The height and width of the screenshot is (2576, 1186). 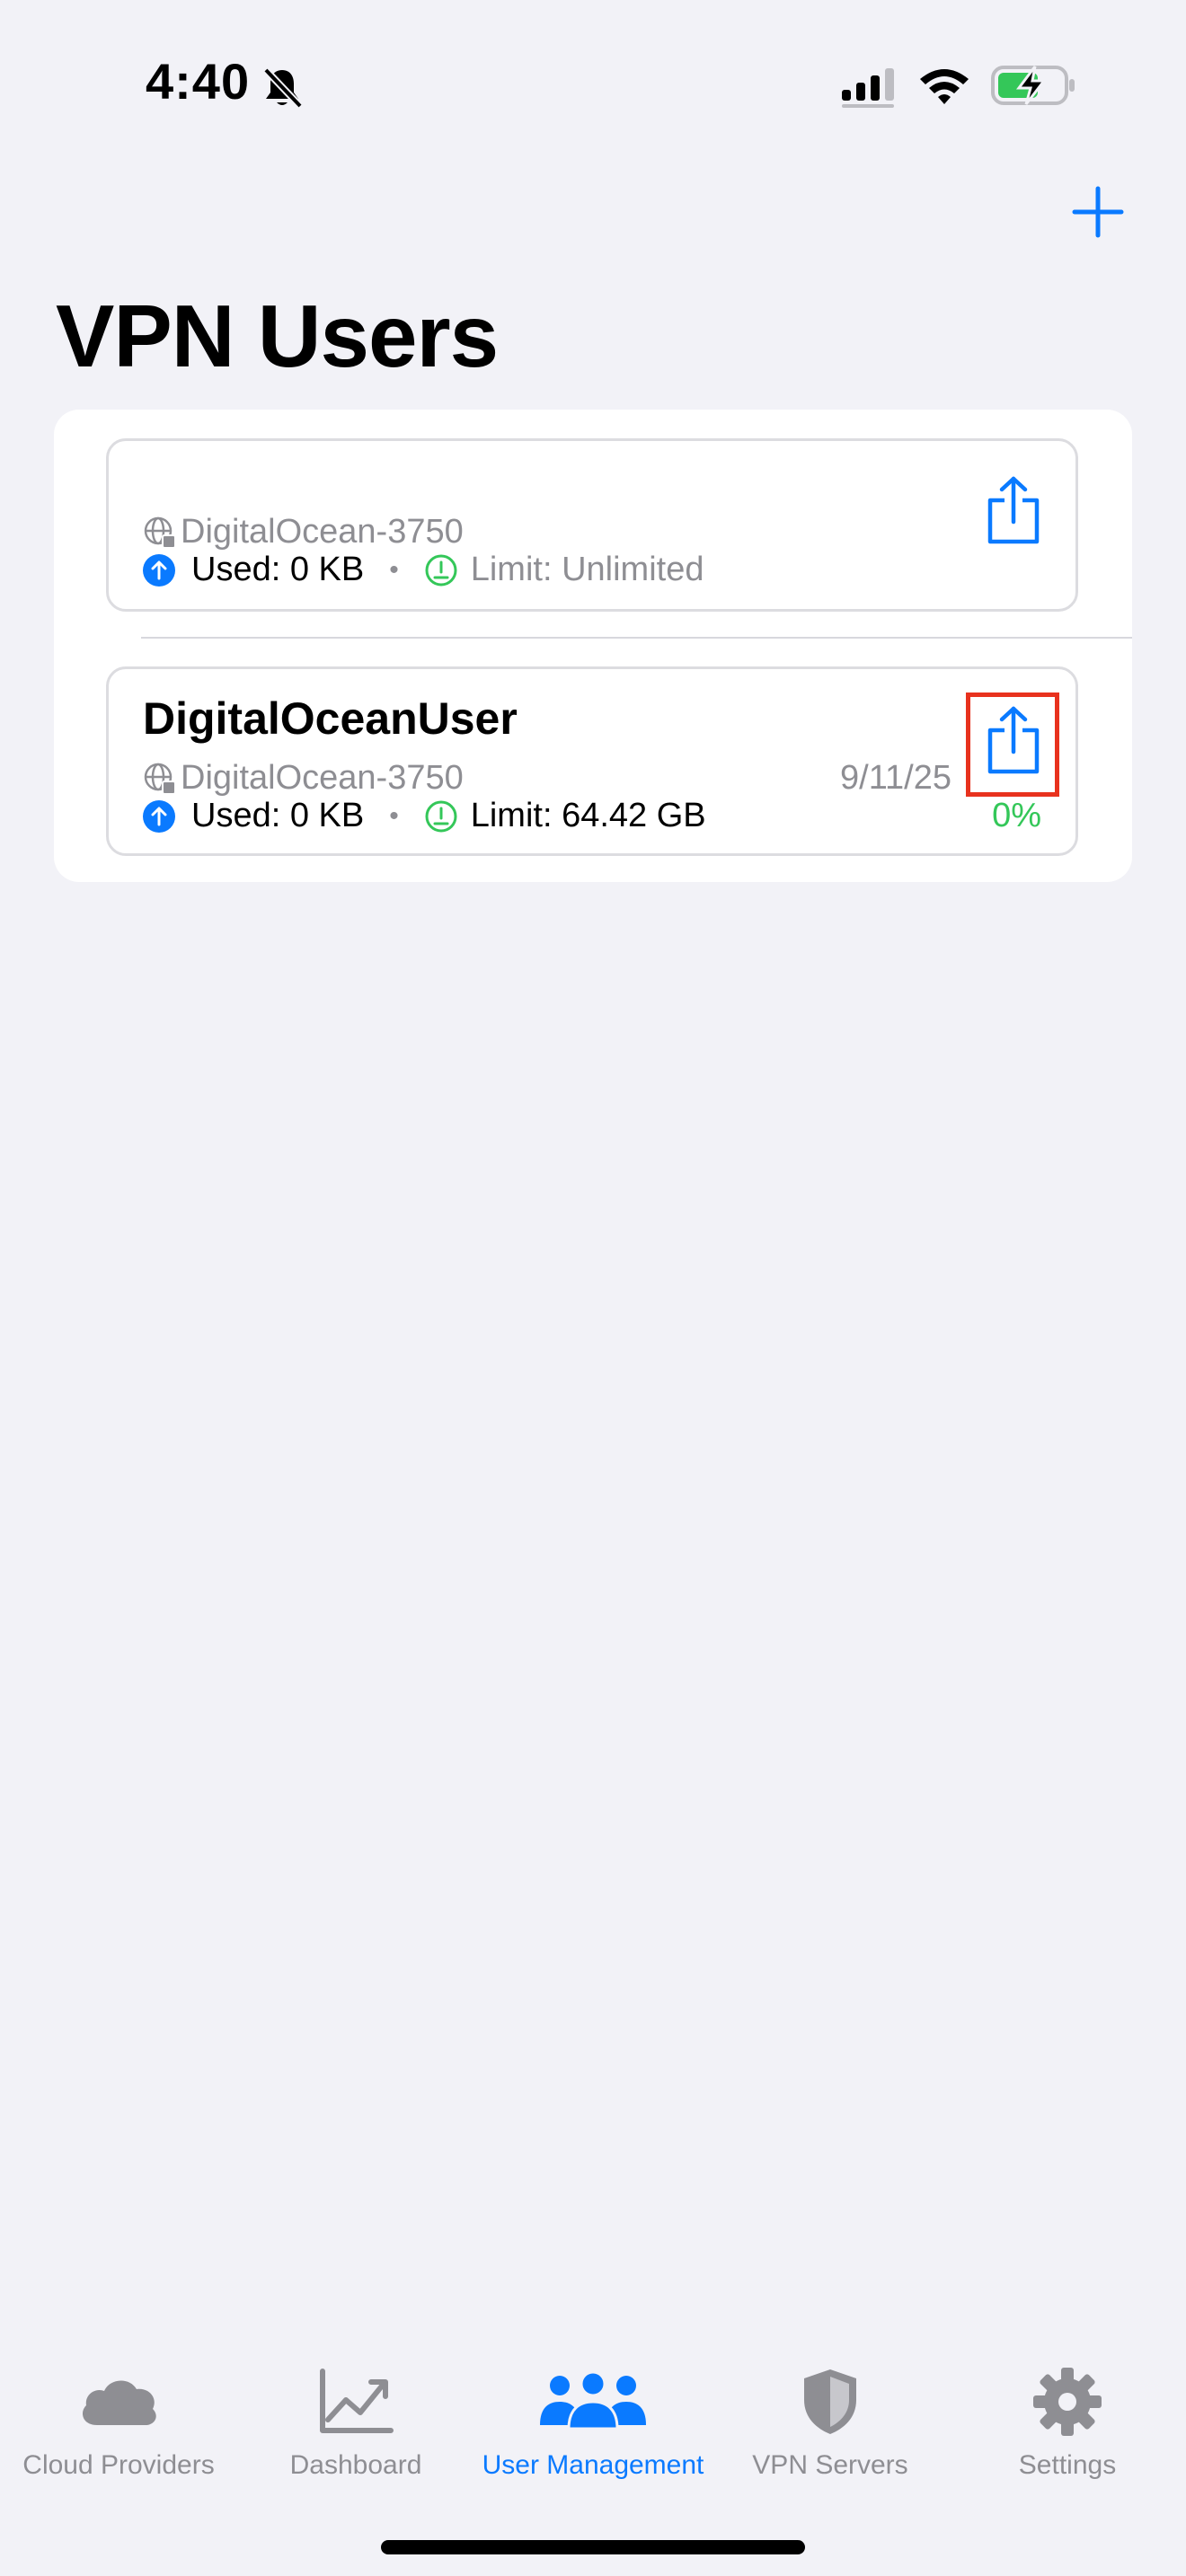 I want to click on people-icon, so click(x=593, y=2400).